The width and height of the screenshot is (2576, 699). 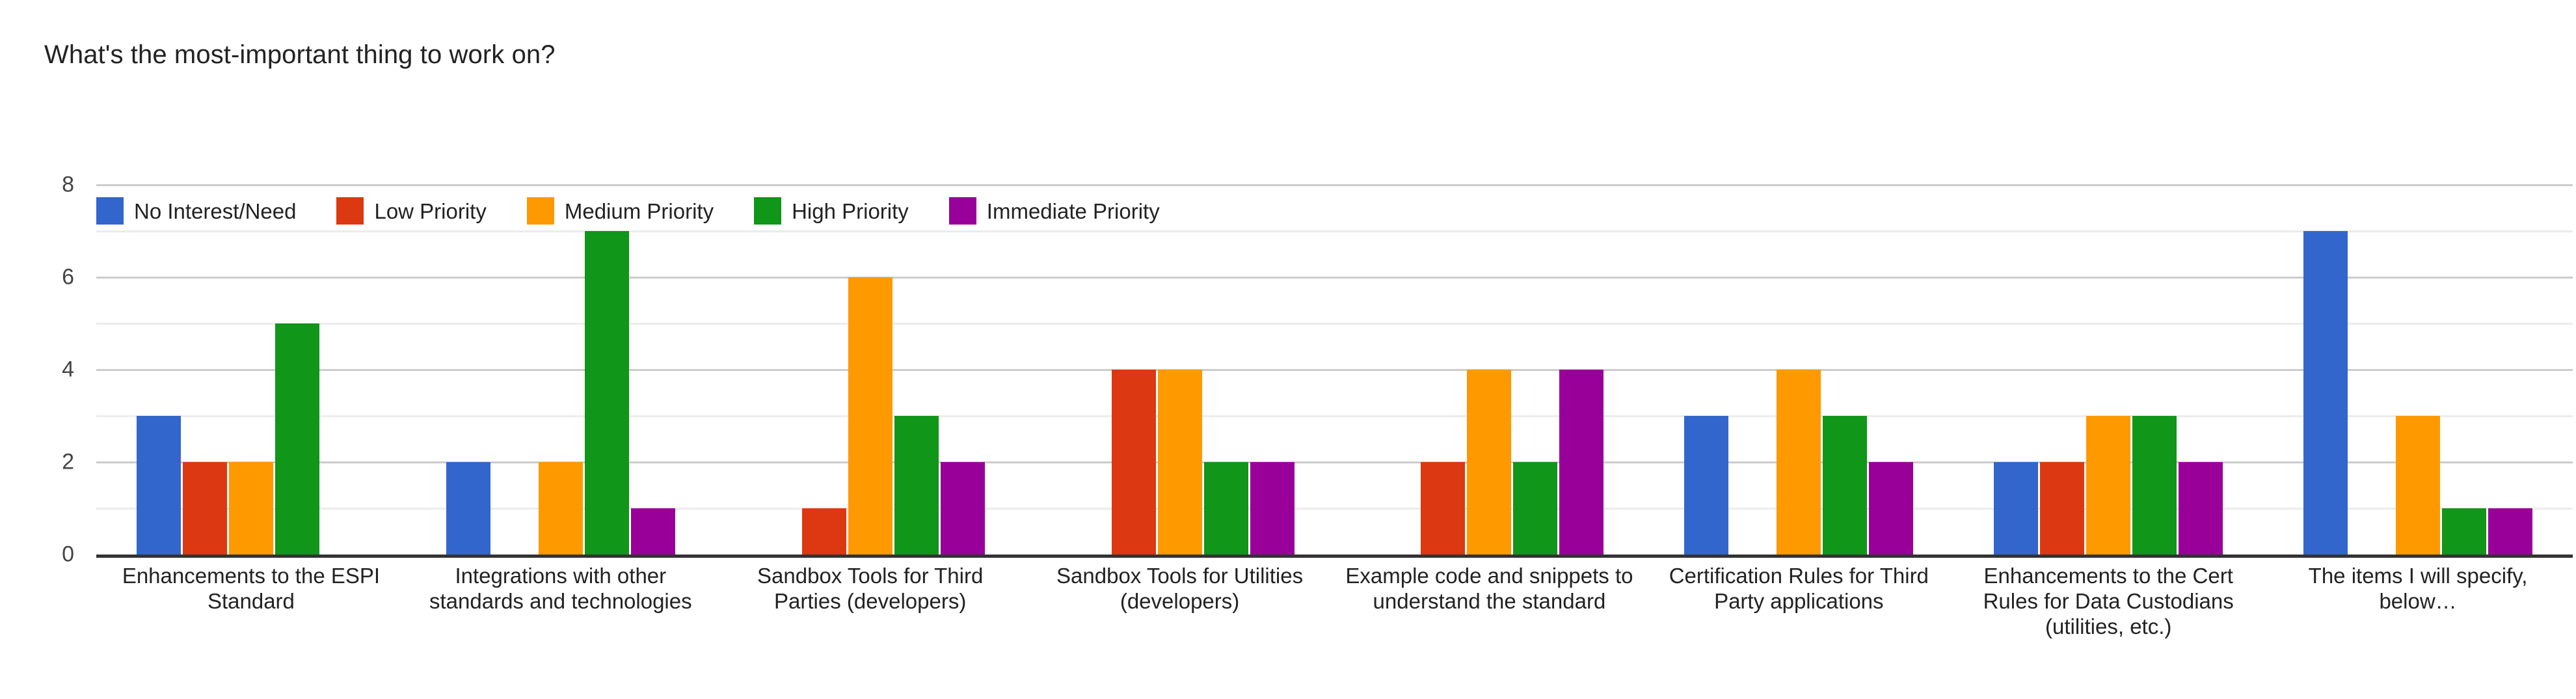 What do you see at coordinates (850, 211) in the screenshot?
I see `legend-item-label: High Priority` at bounding box center [850, 211].